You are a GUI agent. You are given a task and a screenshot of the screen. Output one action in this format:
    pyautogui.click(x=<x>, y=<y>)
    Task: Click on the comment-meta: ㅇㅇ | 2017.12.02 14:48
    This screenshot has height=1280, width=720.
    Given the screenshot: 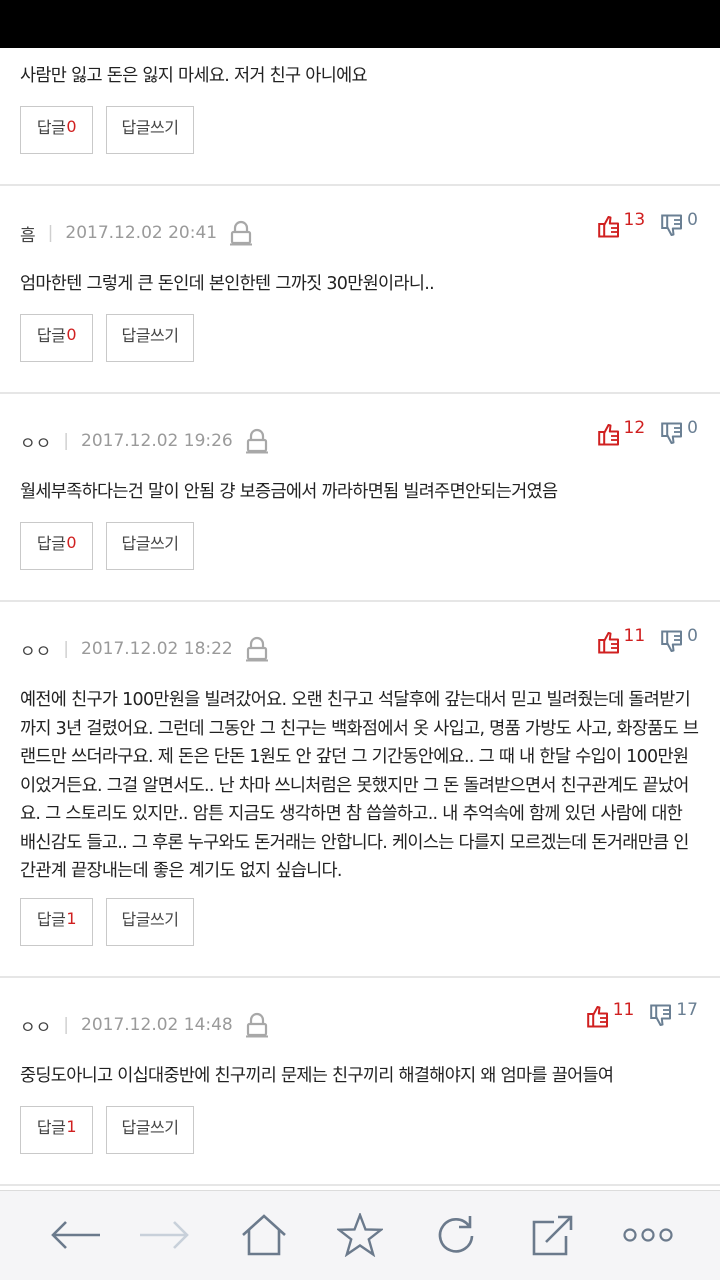 What is the action you would take?
    pyautogui.click(x=144, y=1025)
    